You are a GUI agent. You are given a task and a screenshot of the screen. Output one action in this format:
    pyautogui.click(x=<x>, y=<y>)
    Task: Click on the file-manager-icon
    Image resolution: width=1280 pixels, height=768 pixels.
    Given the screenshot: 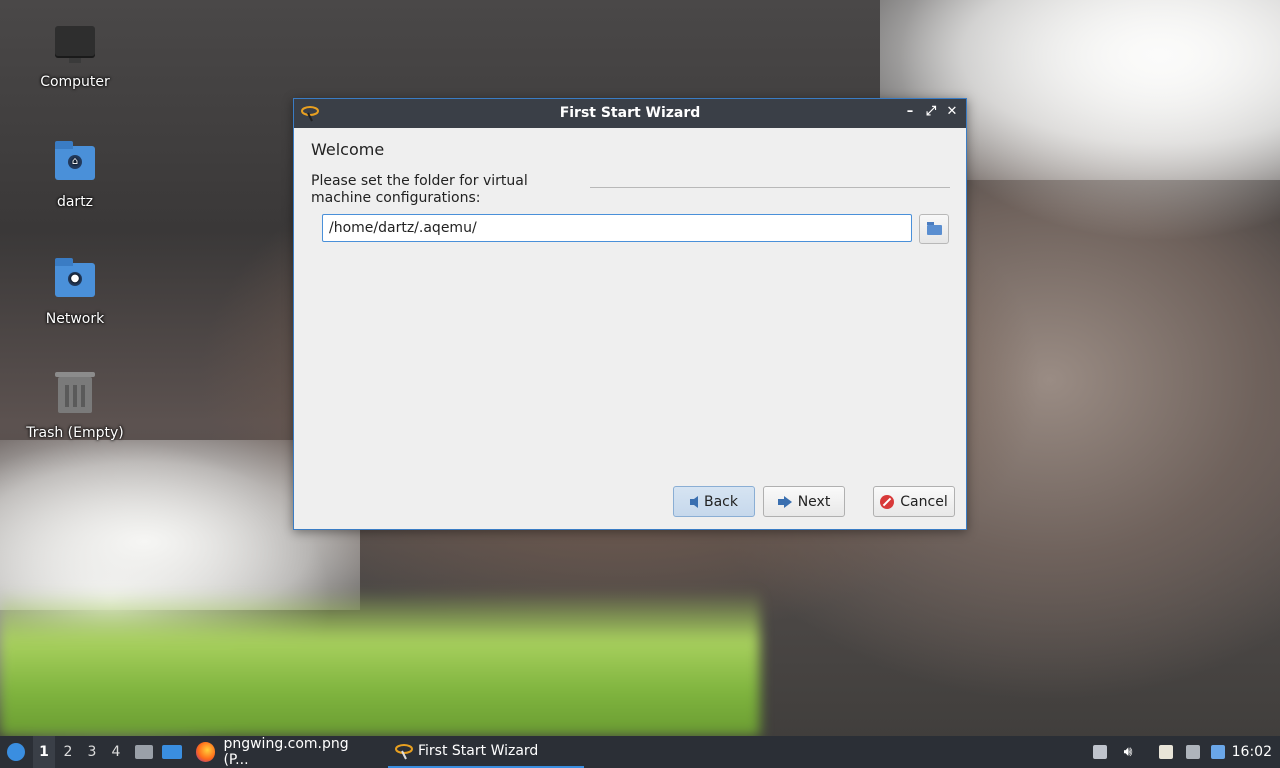 What is the action you would take?
    pyautogui.click(x=144, y=752)
    